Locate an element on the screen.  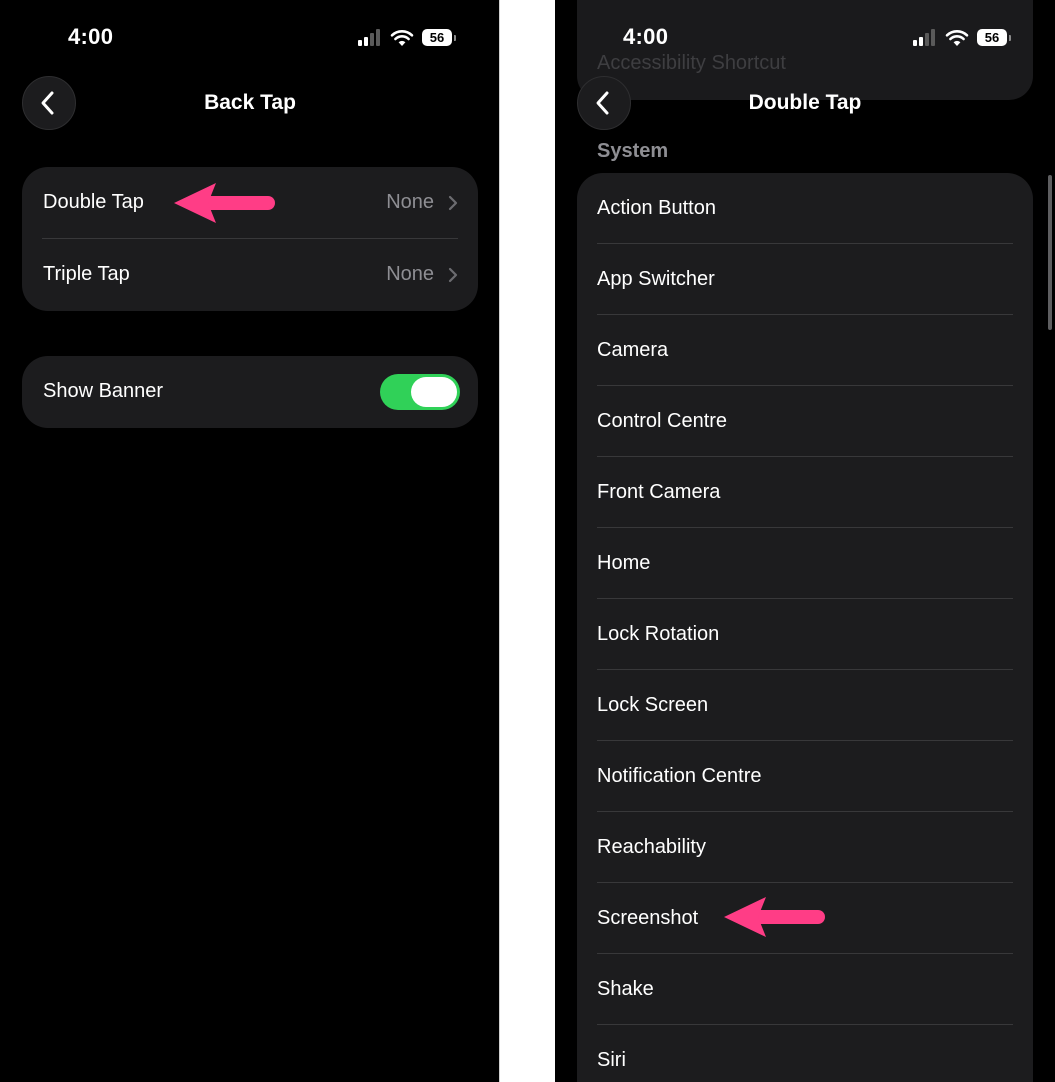
list-item-label: Action Button is located at coordinates (656, 208).